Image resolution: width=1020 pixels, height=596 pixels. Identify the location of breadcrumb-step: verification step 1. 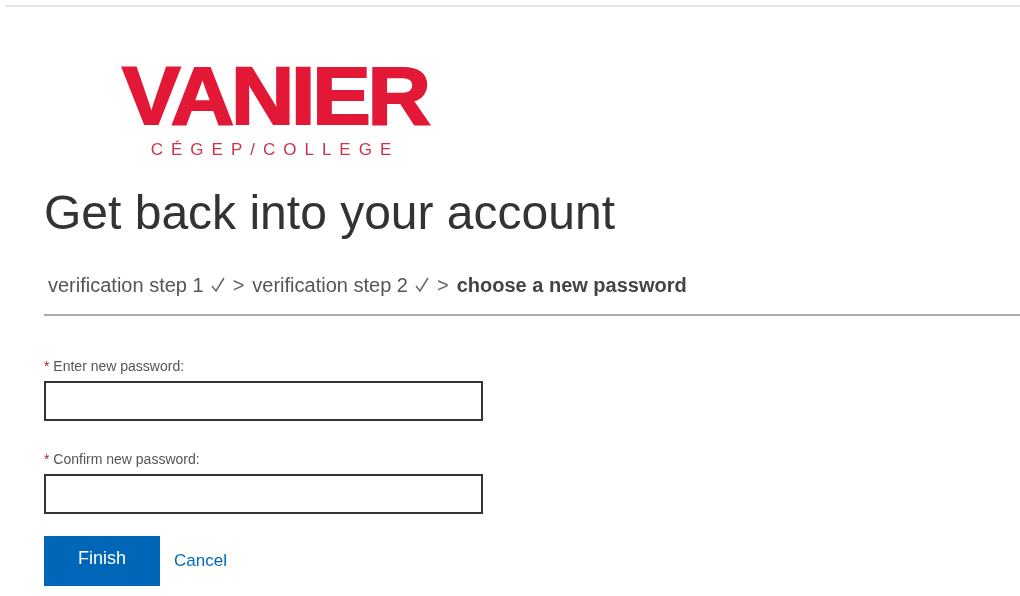
(126, 284).